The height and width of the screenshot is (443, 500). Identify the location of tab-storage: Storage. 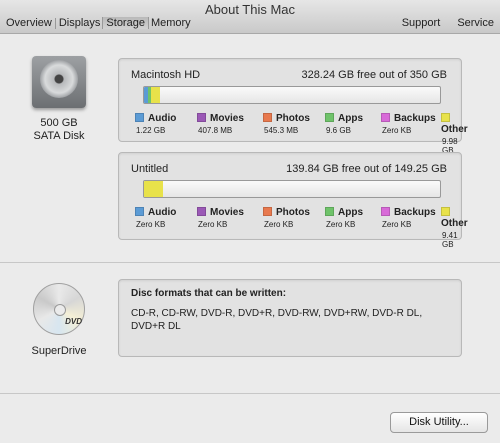
(125, 23).